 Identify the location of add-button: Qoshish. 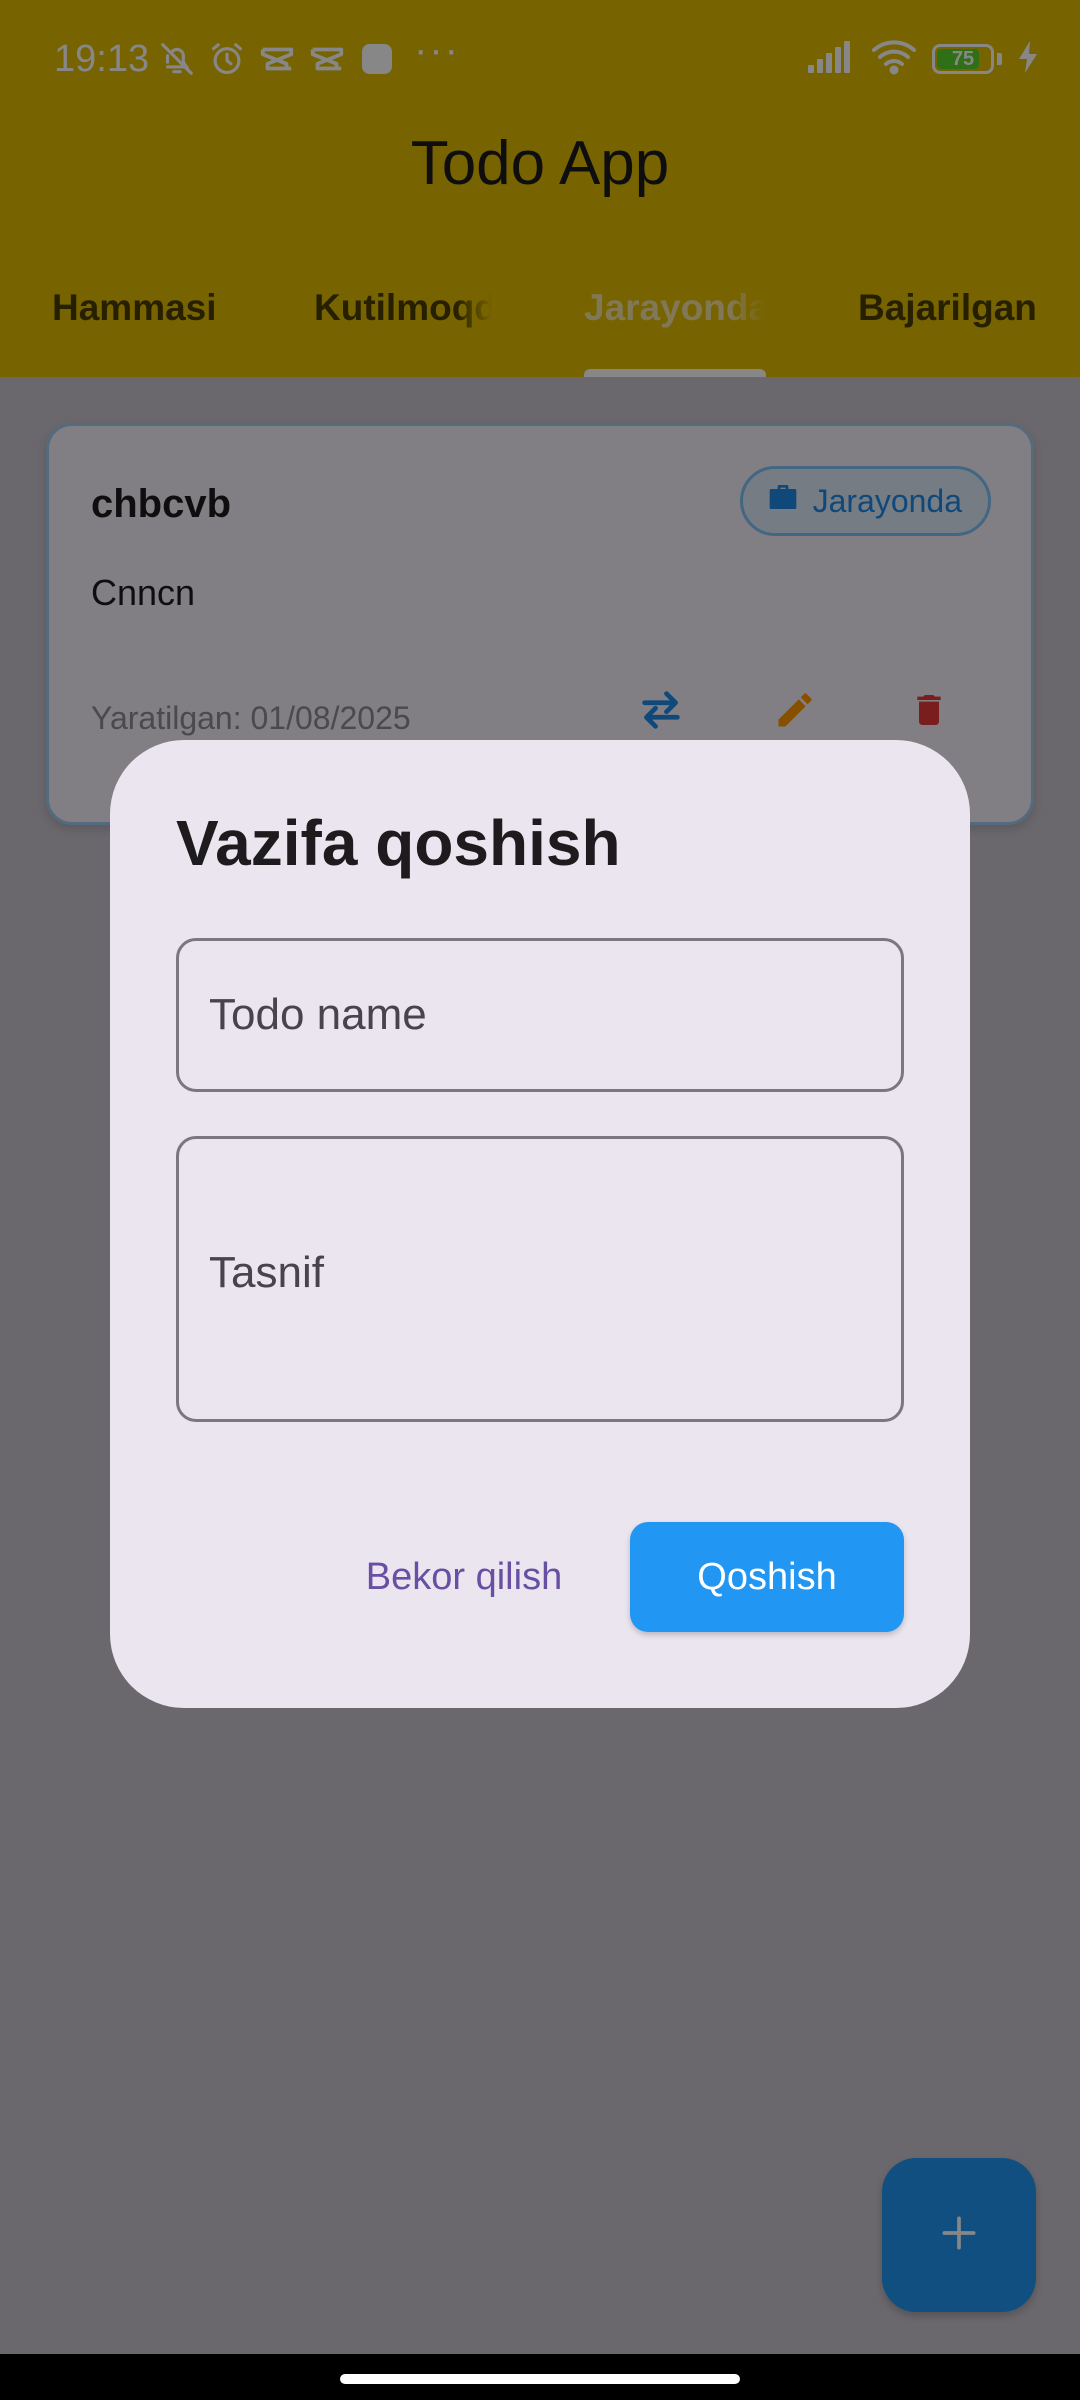
(767, 1577).